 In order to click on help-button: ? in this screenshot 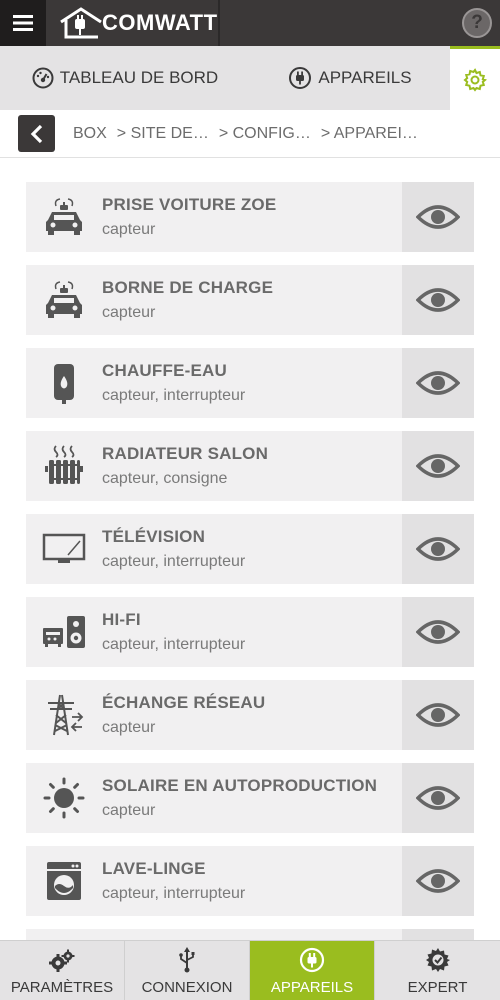, I will do `click(477, 23)`.